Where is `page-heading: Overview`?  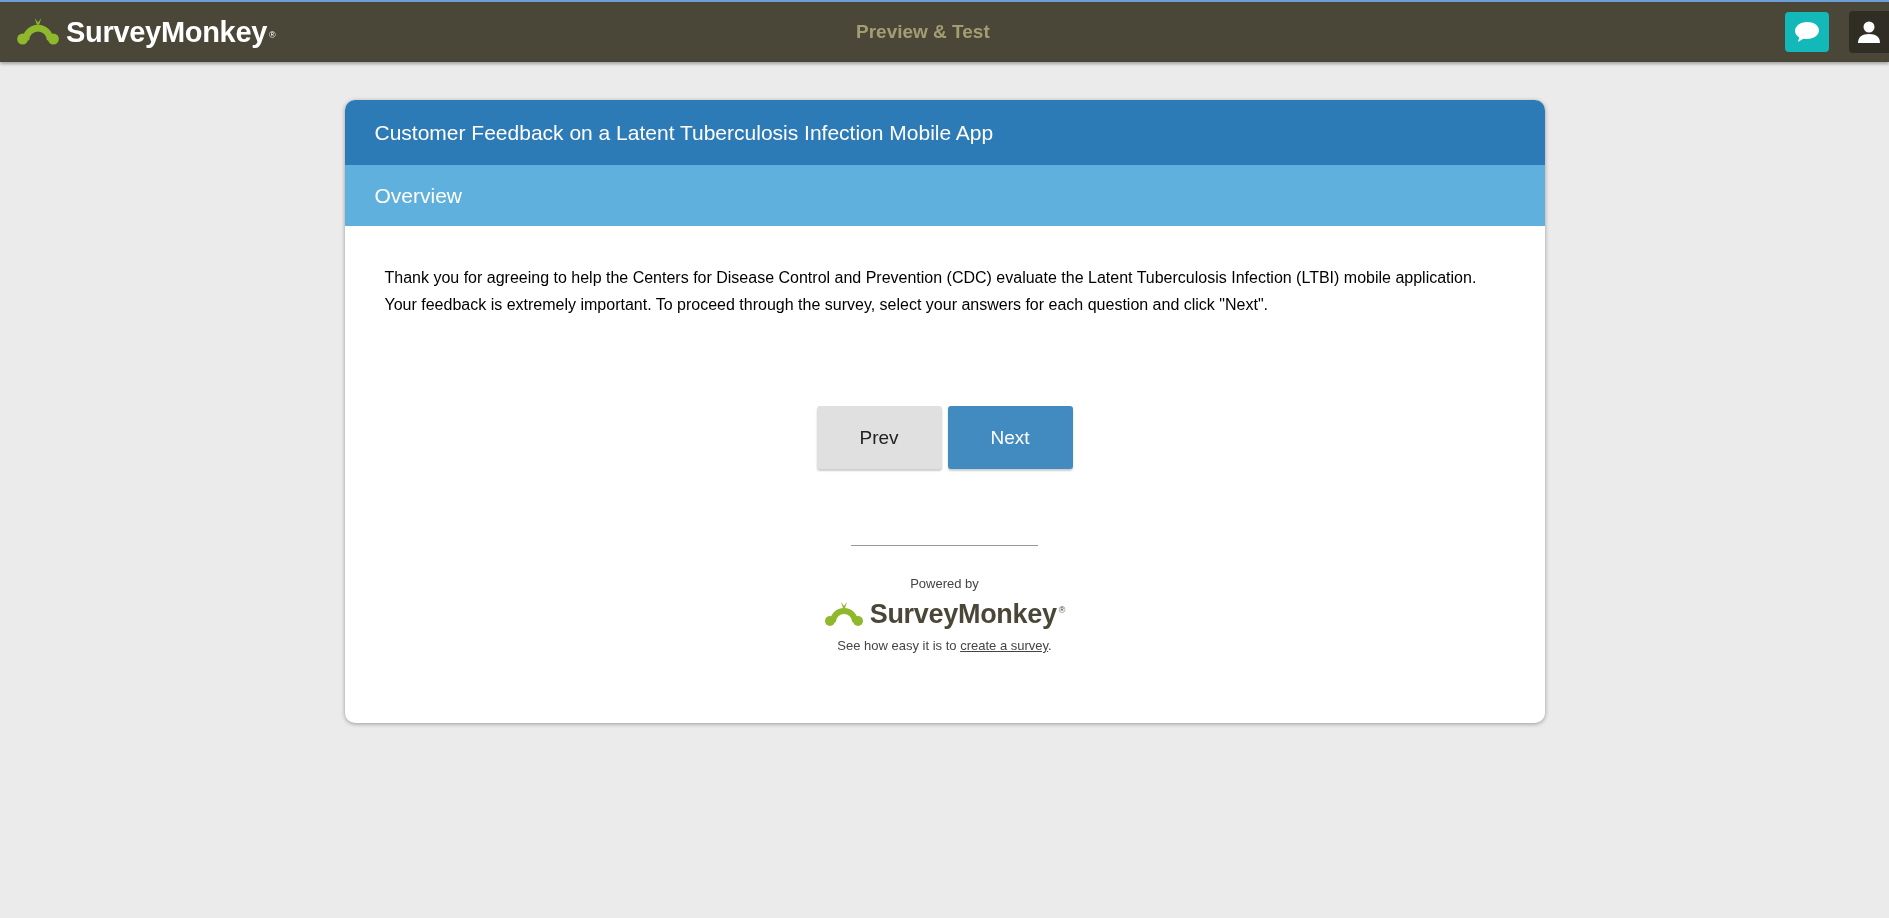 page-heading: Overview is located at coordinates (944, 195).